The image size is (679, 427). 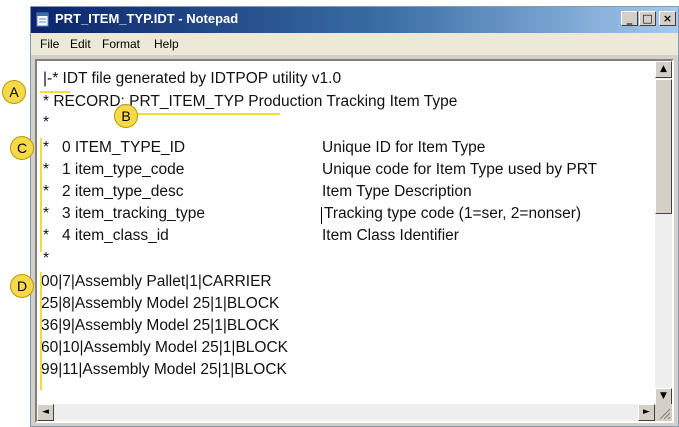 What do you see at coordinates (14, 92) in the screenshot?
I see `callout-a: A` at bounding box center [14, 92].